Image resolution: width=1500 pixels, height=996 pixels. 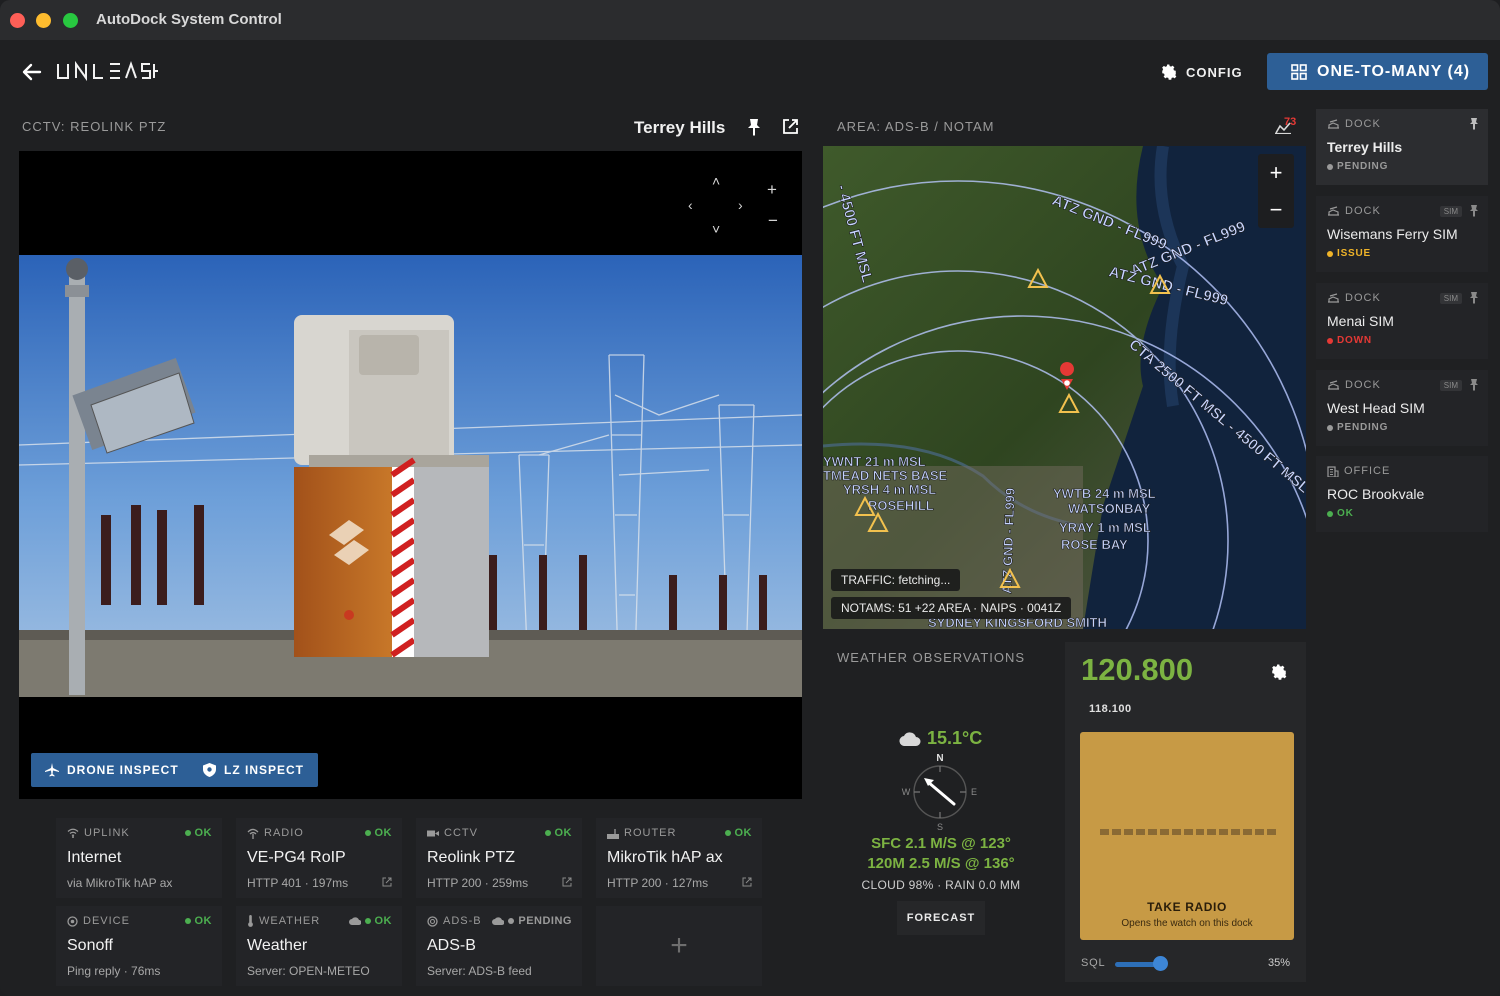 I want to click on close-window-button, so click(x=17, y=20).